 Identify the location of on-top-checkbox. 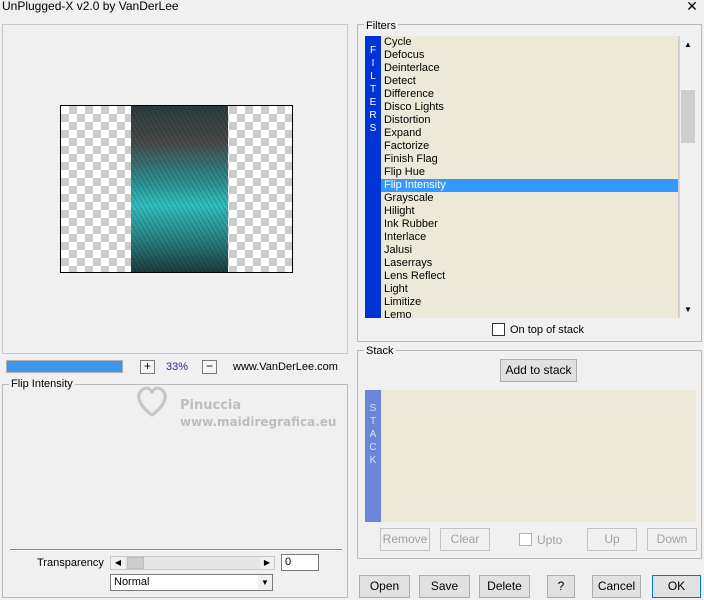
(498, 329).